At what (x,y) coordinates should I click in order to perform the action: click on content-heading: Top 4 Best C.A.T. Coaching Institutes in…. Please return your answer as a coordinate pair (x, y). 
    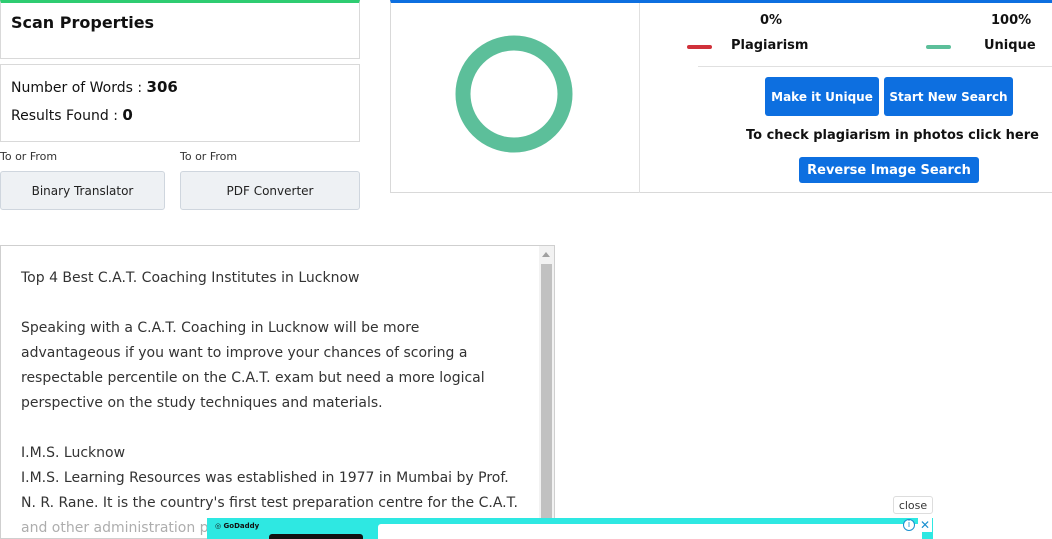
    Looking at the image, I should click on (190, 278).